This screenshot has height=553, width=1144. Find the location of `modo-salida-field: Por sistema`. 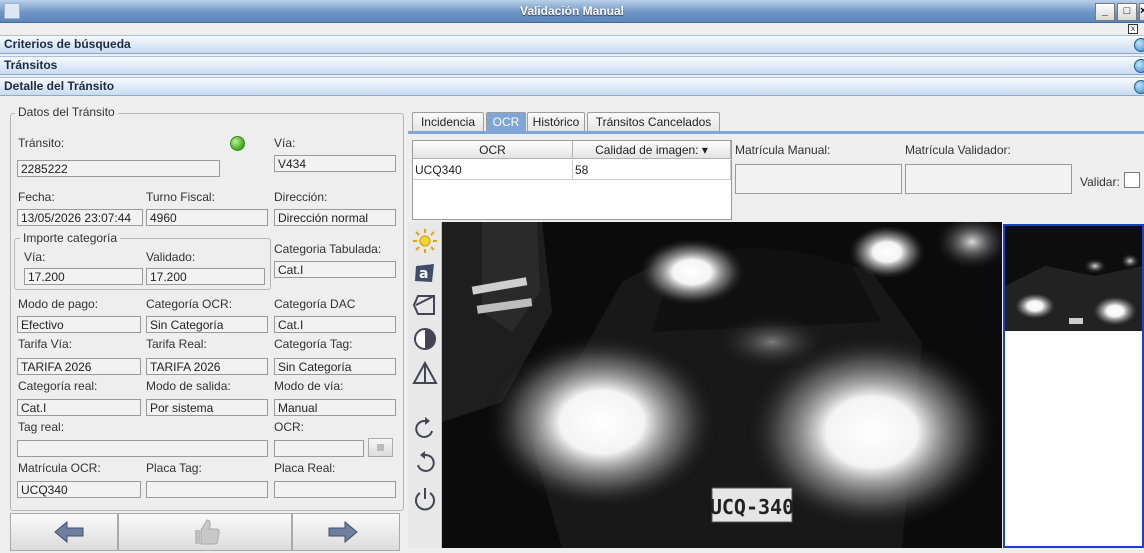

modo-salida-field: Por sistema is located at coordinates (207, 407).